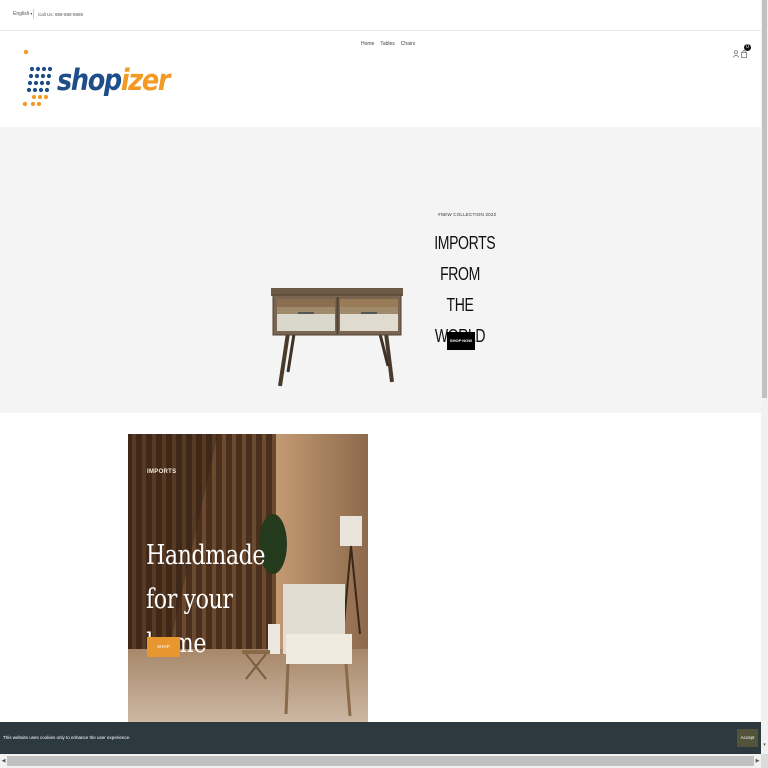  Describe the element at coordinates (764, 199) in the screenshot. I see `vertical-scrollbar-thumb` at that location.